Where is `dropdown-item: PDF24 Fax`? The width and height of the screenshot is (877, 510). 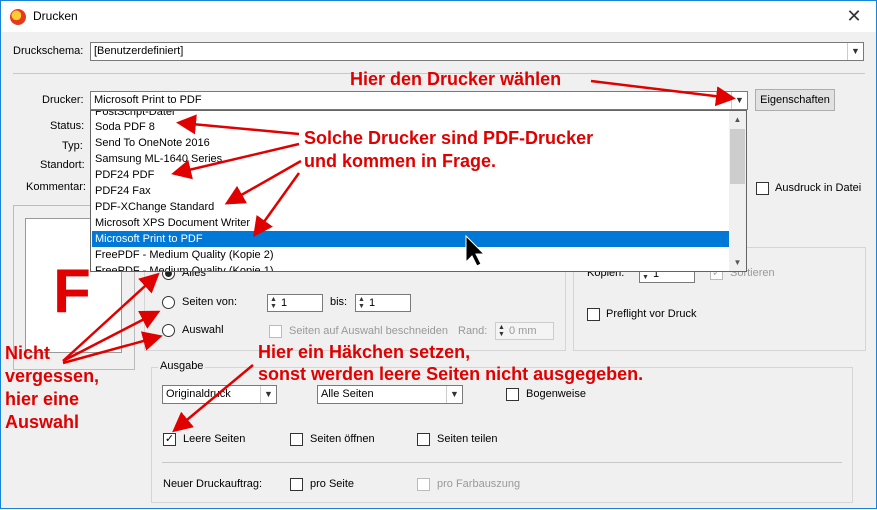 dropdown-item: PDF24 Fax is located at coordinates (410, 191).